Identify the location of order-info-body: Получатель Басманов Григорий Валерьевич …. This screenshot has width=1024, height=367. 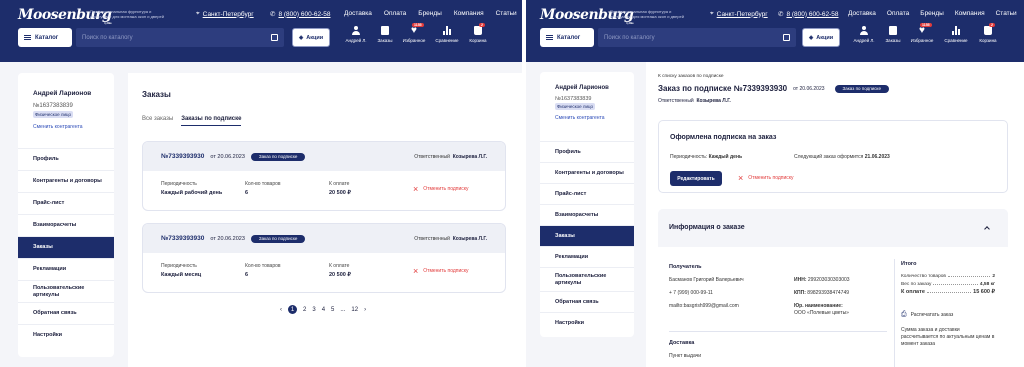
(833, 307).